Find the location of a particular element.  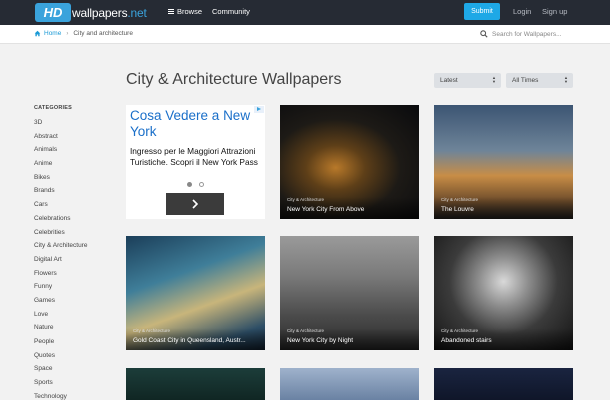

category-item-people: People is located at coordinates (60, 344).